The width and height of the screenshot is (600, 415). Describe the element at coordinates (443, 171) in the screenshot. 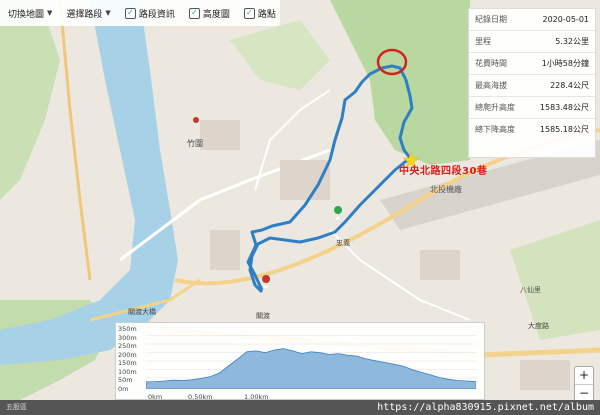

I see `trailhead-callout: 中央北路四段30巷` at that location.